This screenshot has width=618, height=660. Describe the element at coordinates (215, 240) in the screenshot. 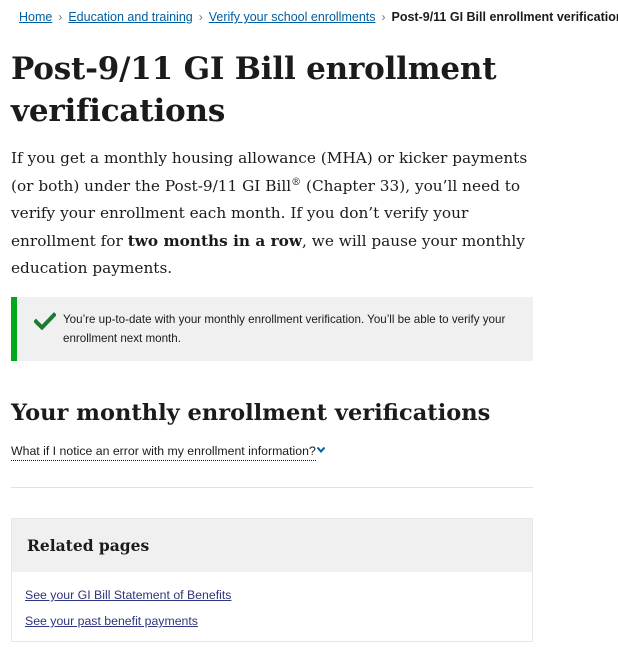

I see `intro-emphasis: two months in a row` at that location.